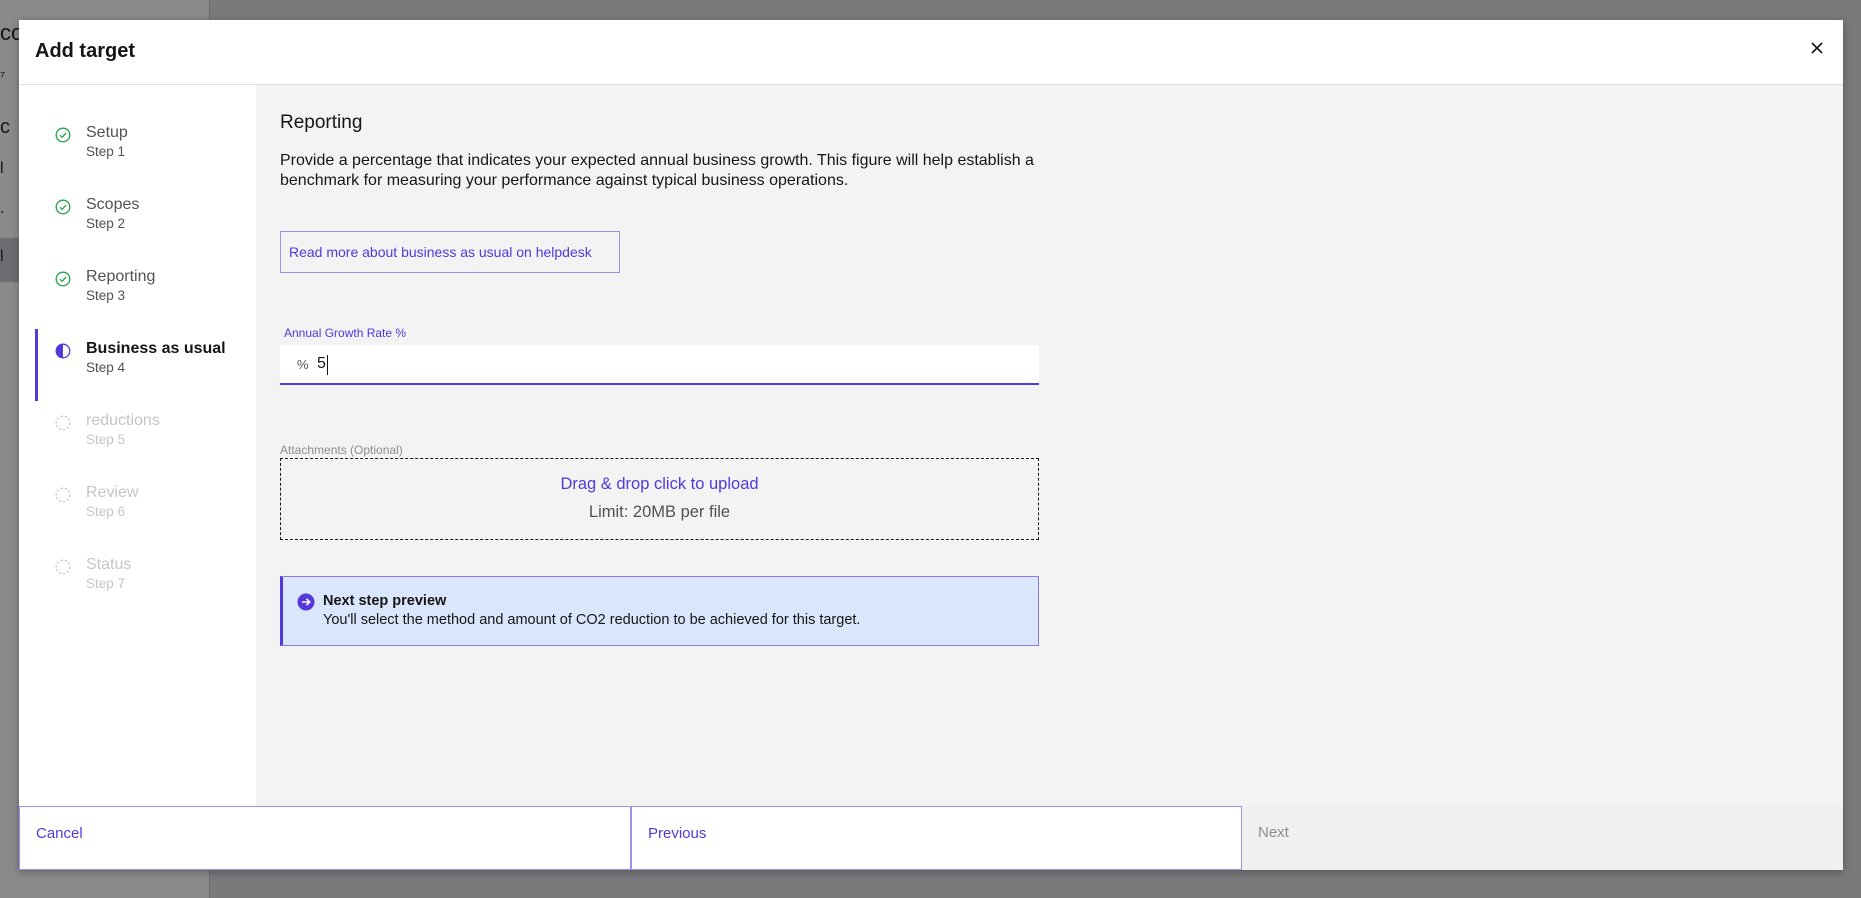 This screenshot has width=1861, height=898. Describe the element at coordinates (109, 564) in the screenshot. I see `step-label: Status` at that location.